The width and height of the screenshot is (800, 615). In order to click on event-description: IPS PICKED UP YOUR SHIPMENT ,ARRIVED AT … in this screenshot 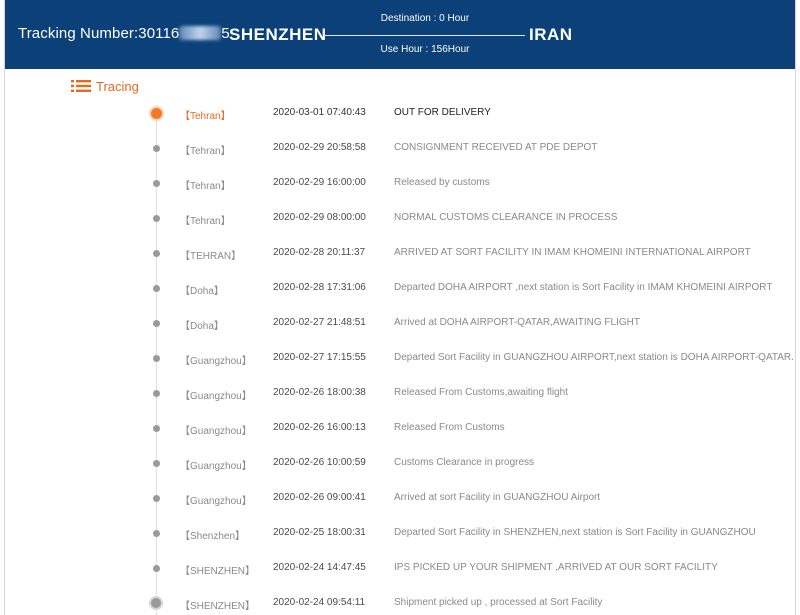, I will do `click(556, 567)`.